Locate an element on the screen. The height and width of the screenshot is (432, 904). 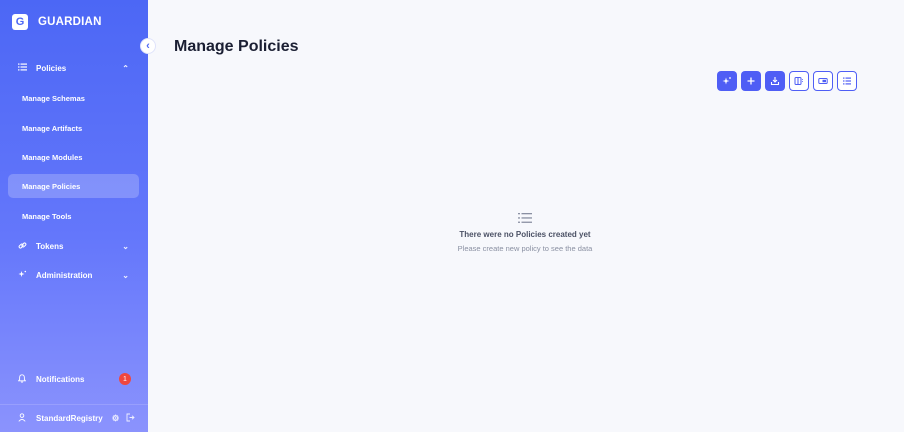
logout-icon is located at coordinates (130, 418).